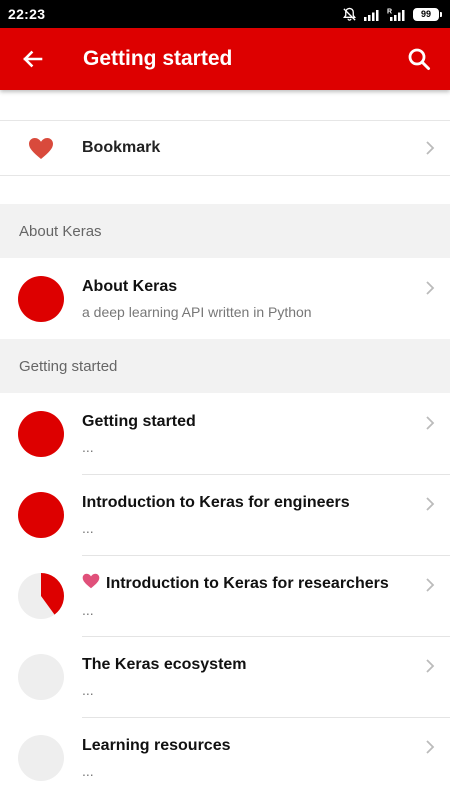  What do you see at coordinates (158, 58) in the screenshot?
I see `page-title: Getting started` at bounding box center [158, 58].